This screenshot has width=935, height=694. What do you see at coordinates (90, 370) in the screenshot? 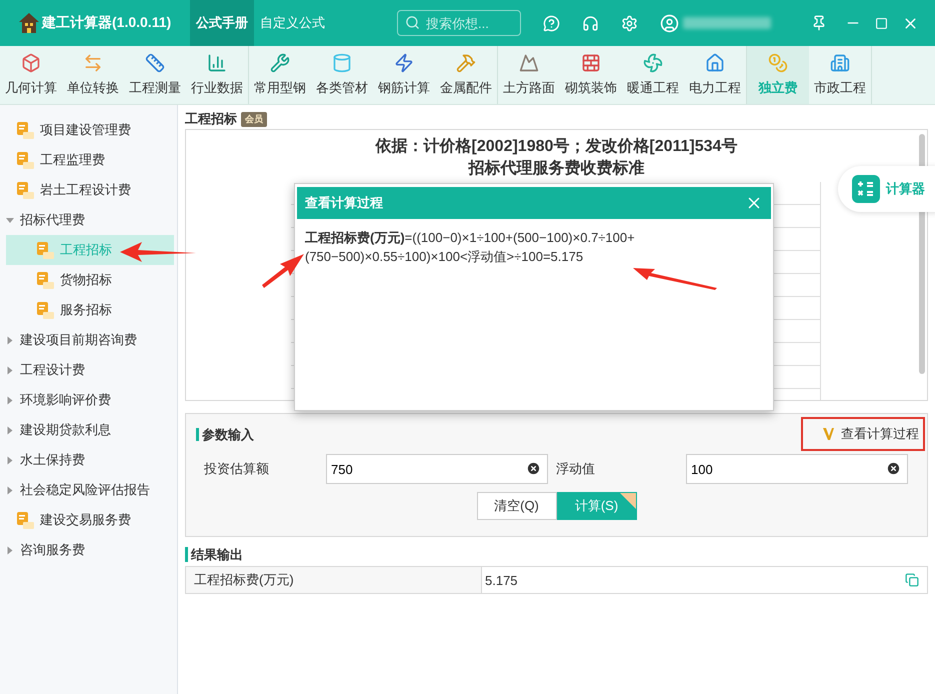
I see `tree-group: 工程设计费` at bounding box center [90, 370].